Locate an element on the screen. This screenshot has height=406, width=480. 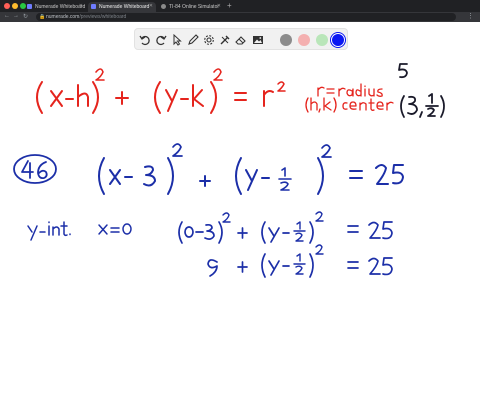
formula-notes is located at coordinates (349, 98).